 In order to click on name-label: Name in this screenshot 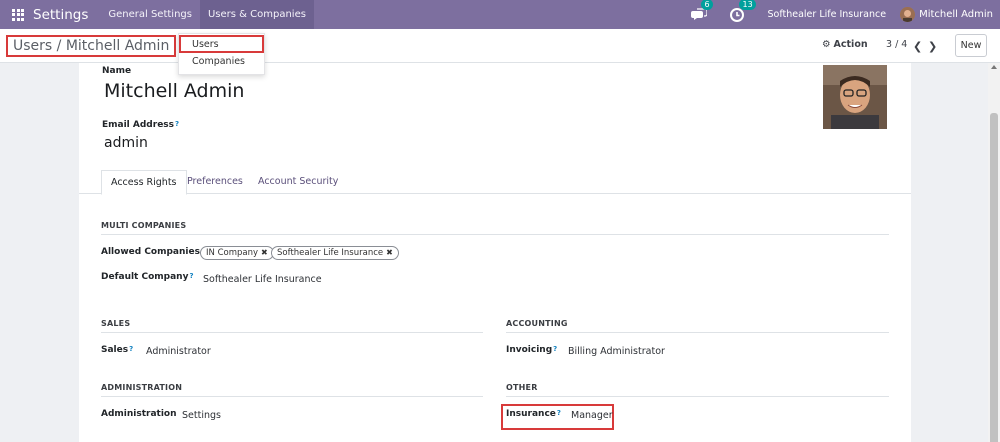, I will do `click(117, 71)`.